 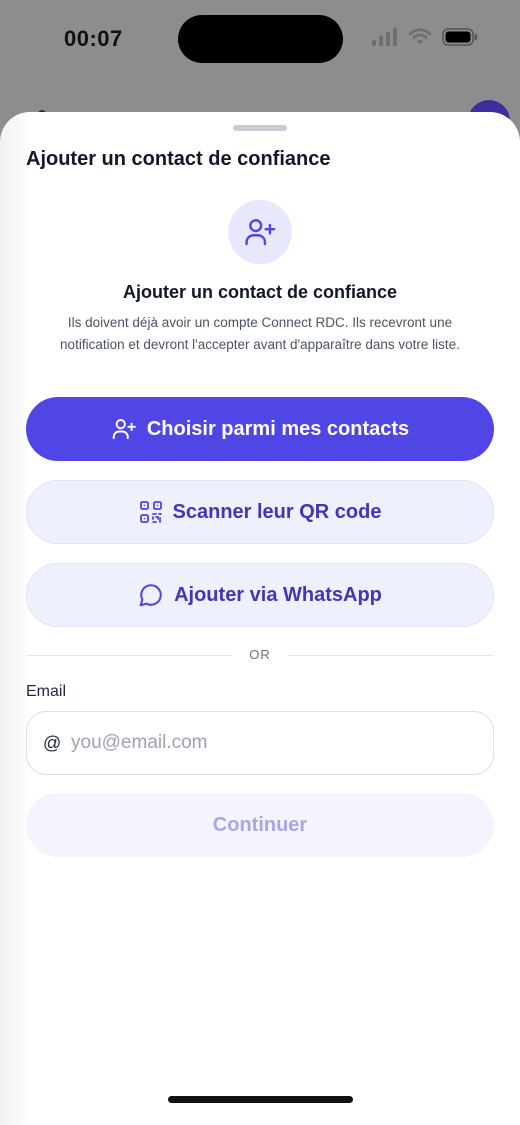 What do you see at coordinates (260, 655) in the screenshot?
I see `or-divider: OR` at bounding box center [260, 655].